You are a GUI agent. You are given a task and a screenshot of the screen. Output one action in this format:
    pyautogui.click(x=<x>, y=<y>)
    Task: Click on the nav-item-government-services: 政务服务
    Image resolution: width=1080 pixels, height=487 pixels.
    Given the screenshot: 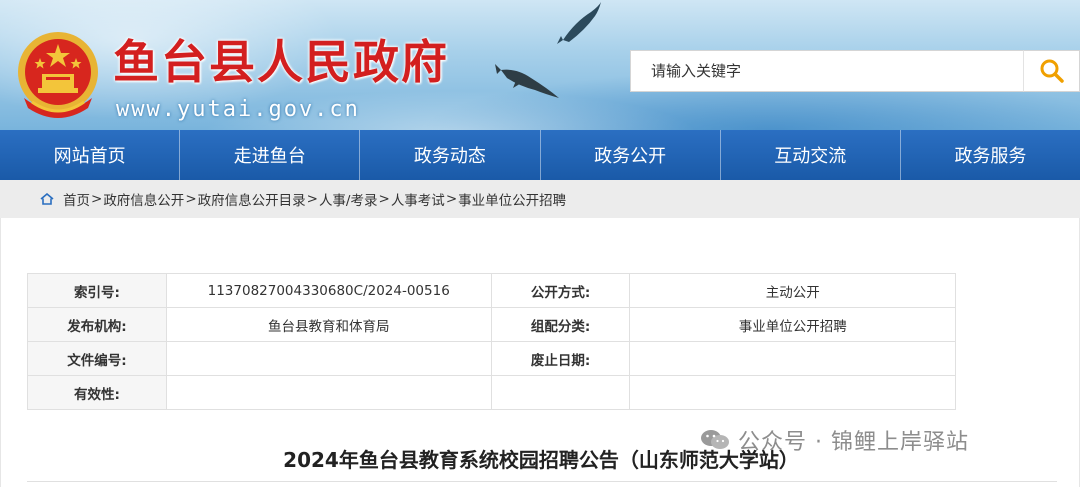 What is the action you would take?
    pyautogui.click(x=990, y=155)
    